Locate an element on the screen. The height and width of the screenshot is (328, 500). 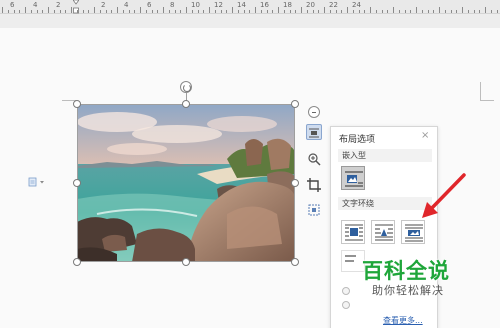
layout-options-button is located at coordinates (314, 132).